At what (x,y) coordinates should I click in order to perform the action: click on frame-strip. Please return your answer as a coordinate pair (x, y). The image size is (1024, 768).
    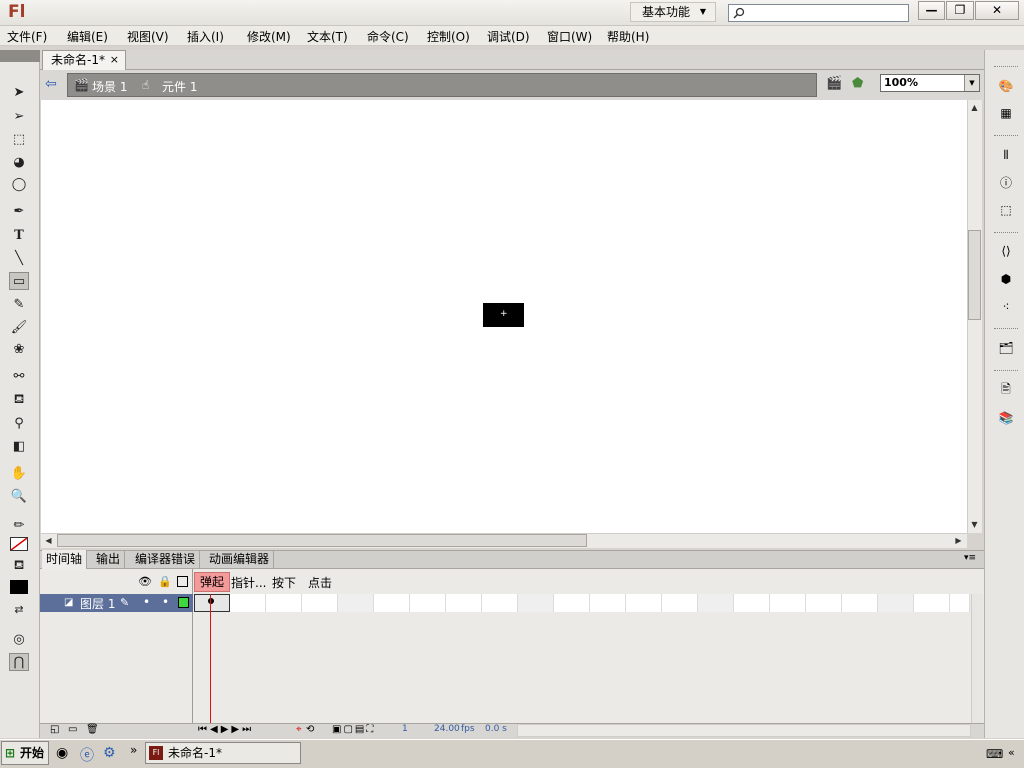
    Looking at the image, I should click on (582, 603).